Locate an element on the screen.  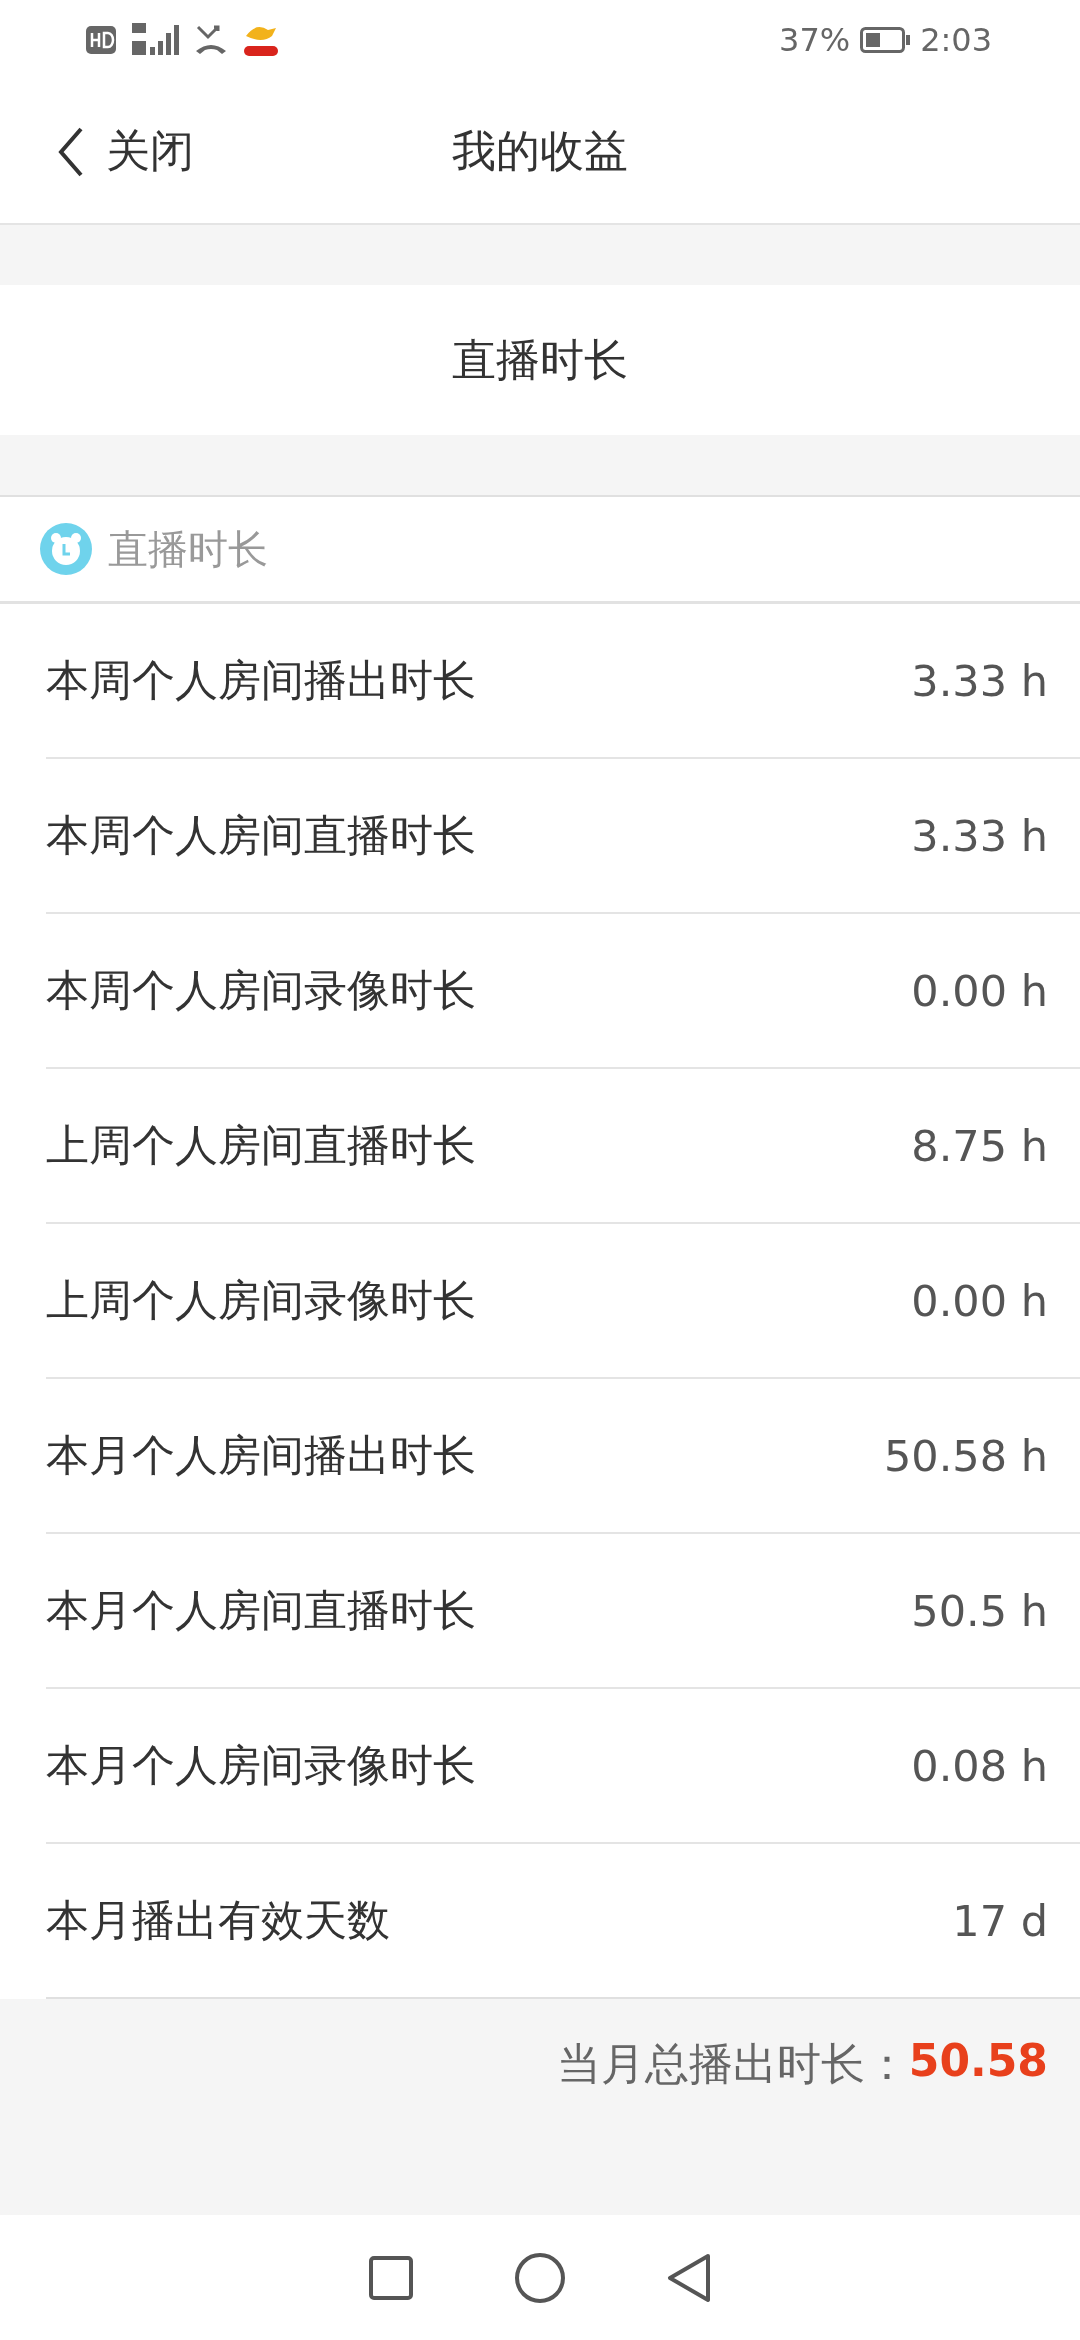
home-button is located at coordinates (540, 2277).